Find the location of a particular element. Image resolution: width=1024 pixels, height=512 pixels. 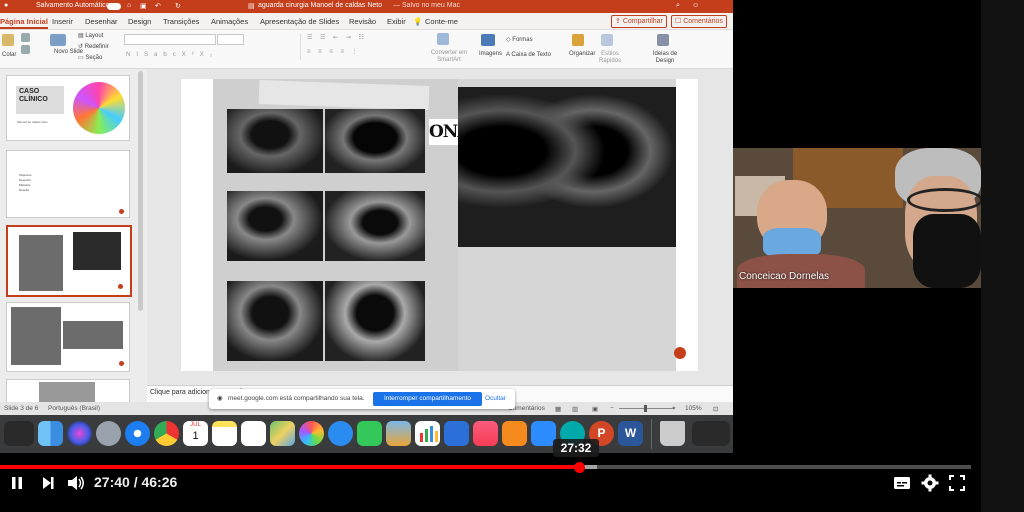

account-icon: ☺ is located at coordinates (695, 5).